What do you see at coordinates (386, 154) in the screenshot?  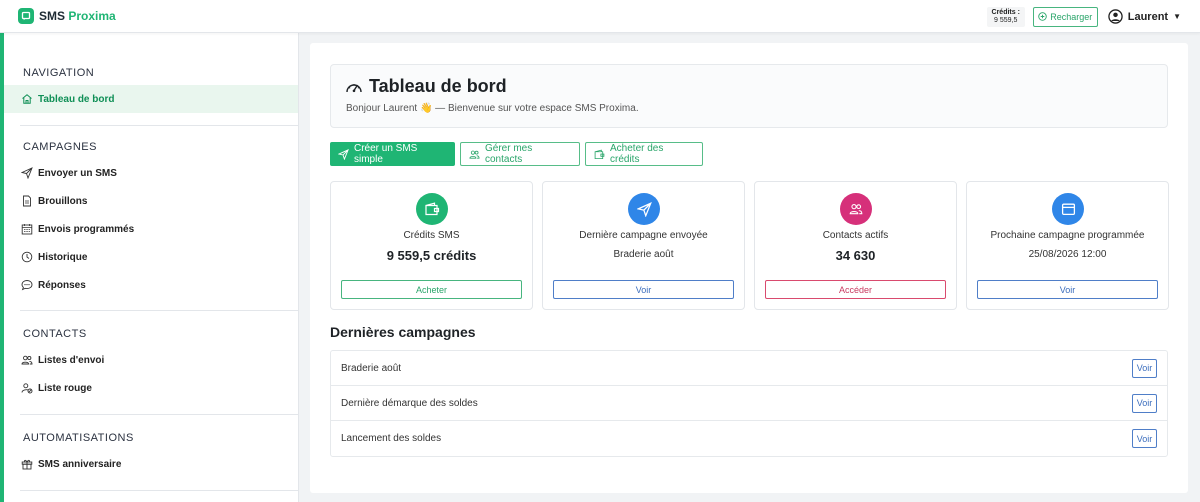 I see `create-sms-label: Créer un SMS simple` at bounding box center [386, 154].